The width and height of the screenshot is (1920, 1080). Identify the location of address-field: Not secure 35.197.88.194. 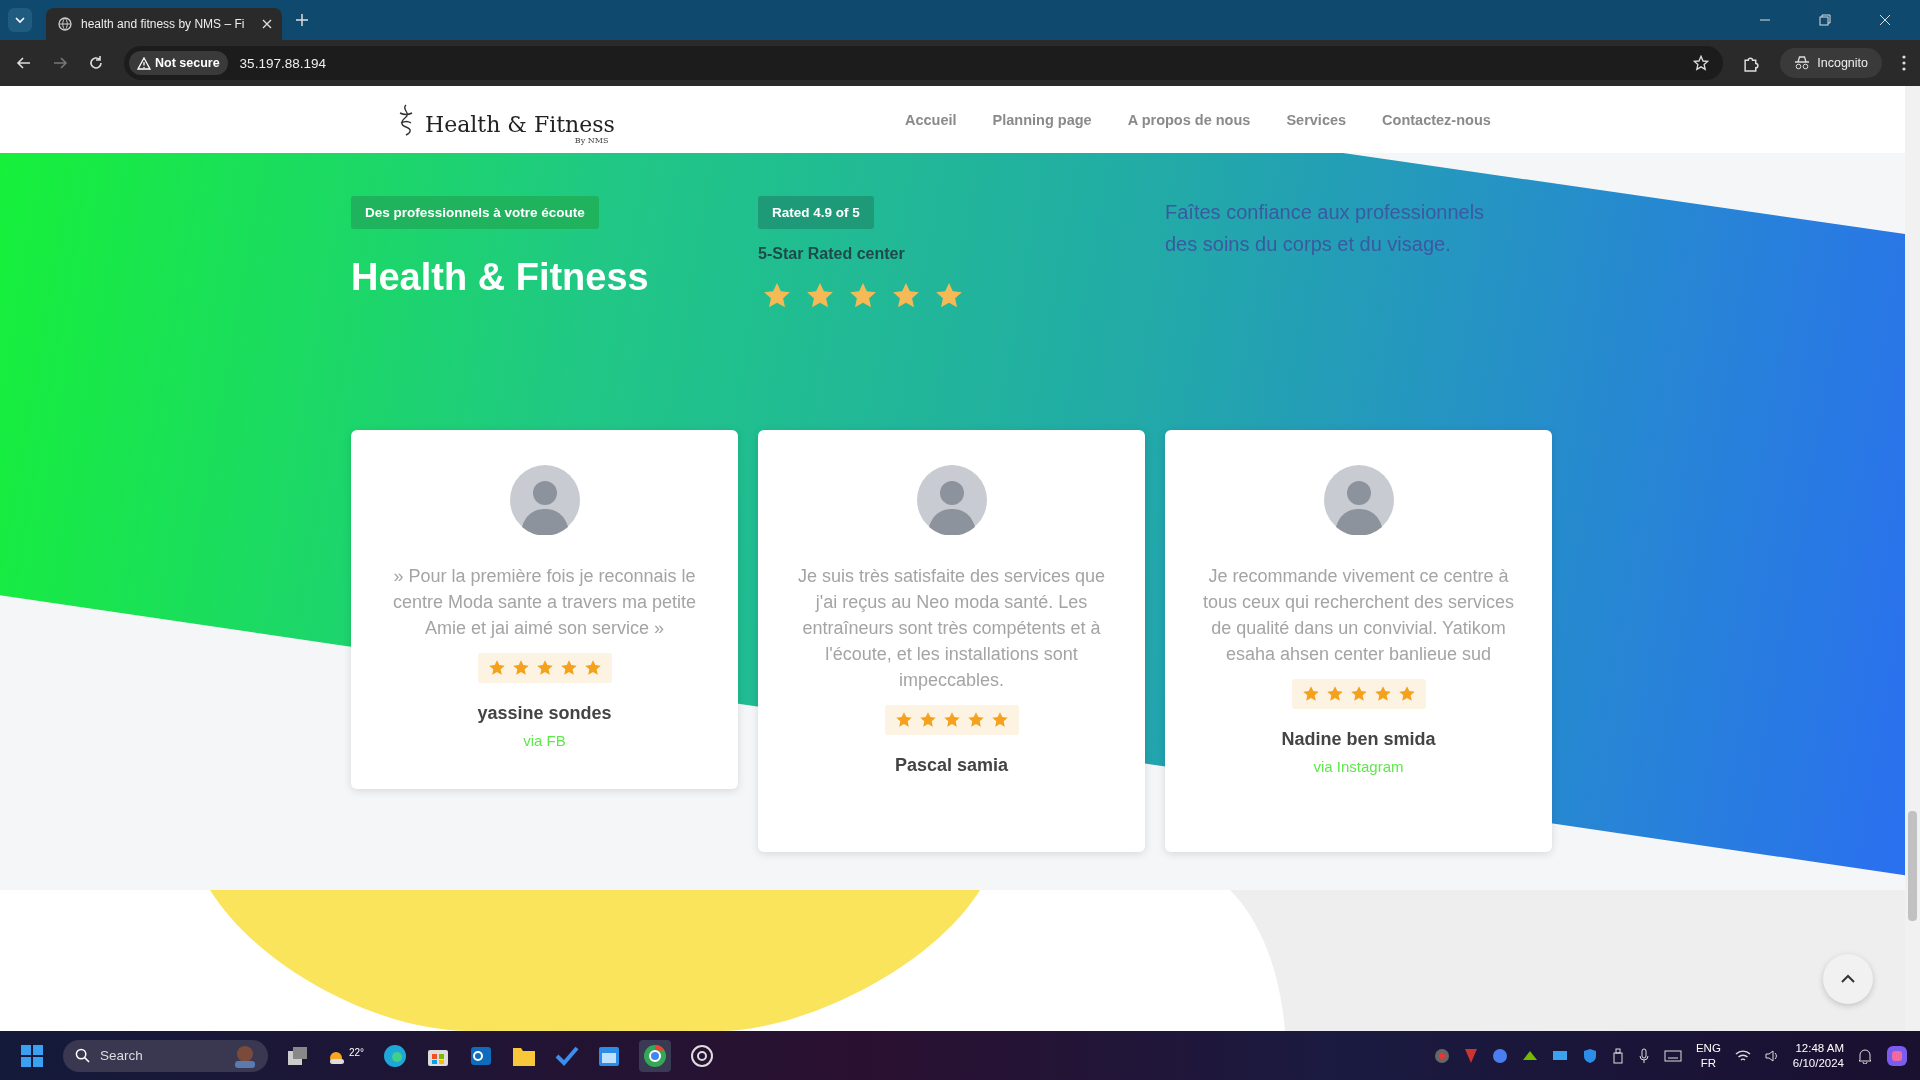
(924, 63).